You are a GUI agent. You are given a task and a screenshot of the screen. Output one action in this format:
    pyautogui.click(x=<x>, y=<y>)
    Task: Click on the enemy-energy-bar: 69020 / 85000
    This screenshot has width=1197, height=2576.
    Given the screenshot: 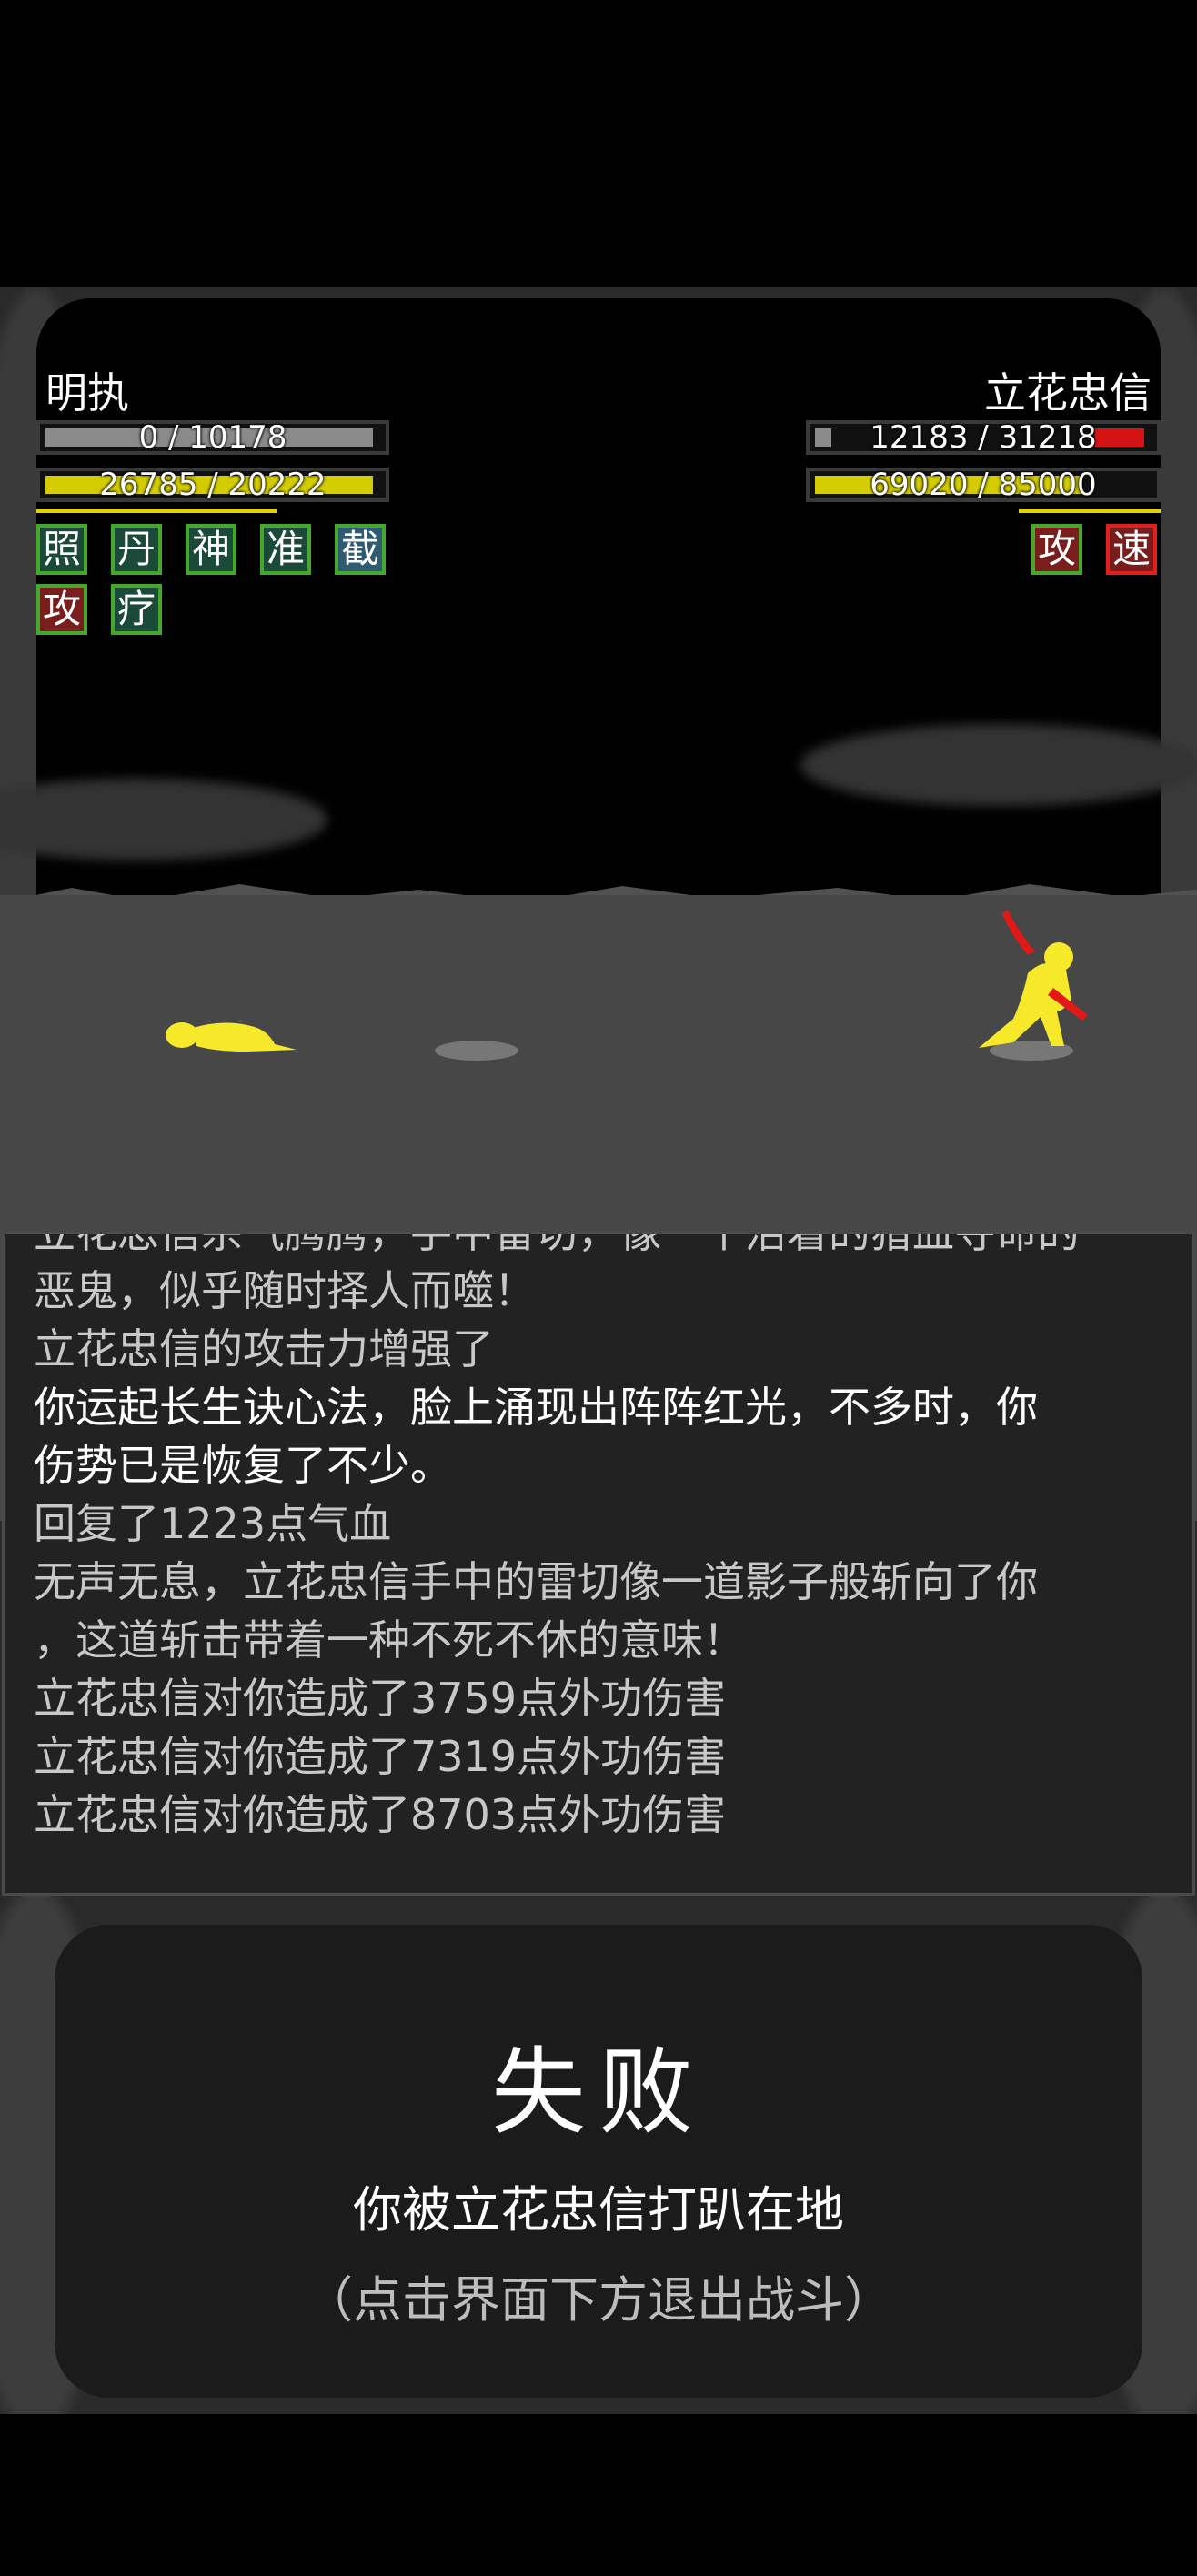 What is the action you would take?
    pyautogui.click(x=983, y=485)
    